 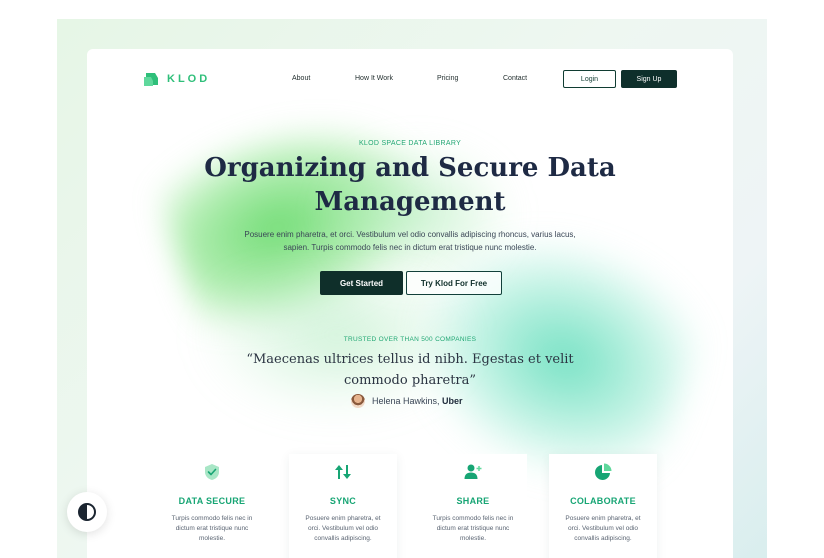 I want to click on contrast-icon, so click(x=87, y=512).